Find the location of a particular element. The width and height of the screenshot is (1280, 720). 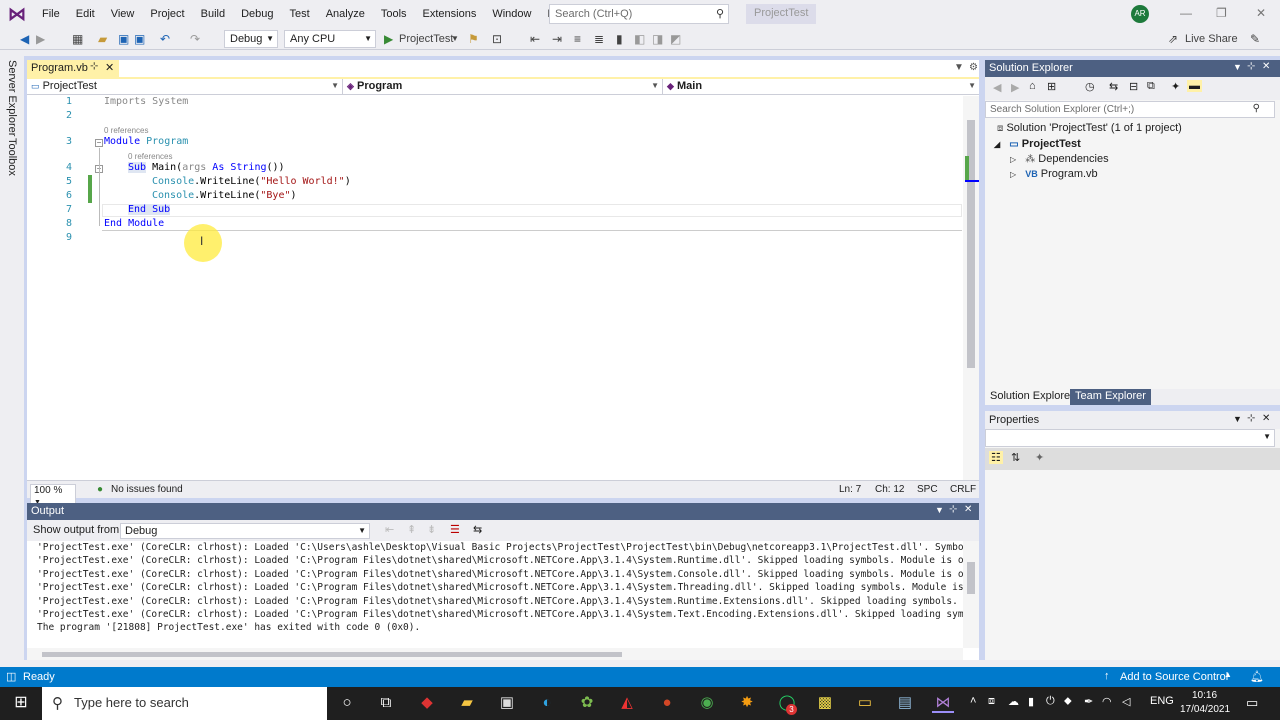

power-icon: ⏻ is located at coordinates (1050, 701).